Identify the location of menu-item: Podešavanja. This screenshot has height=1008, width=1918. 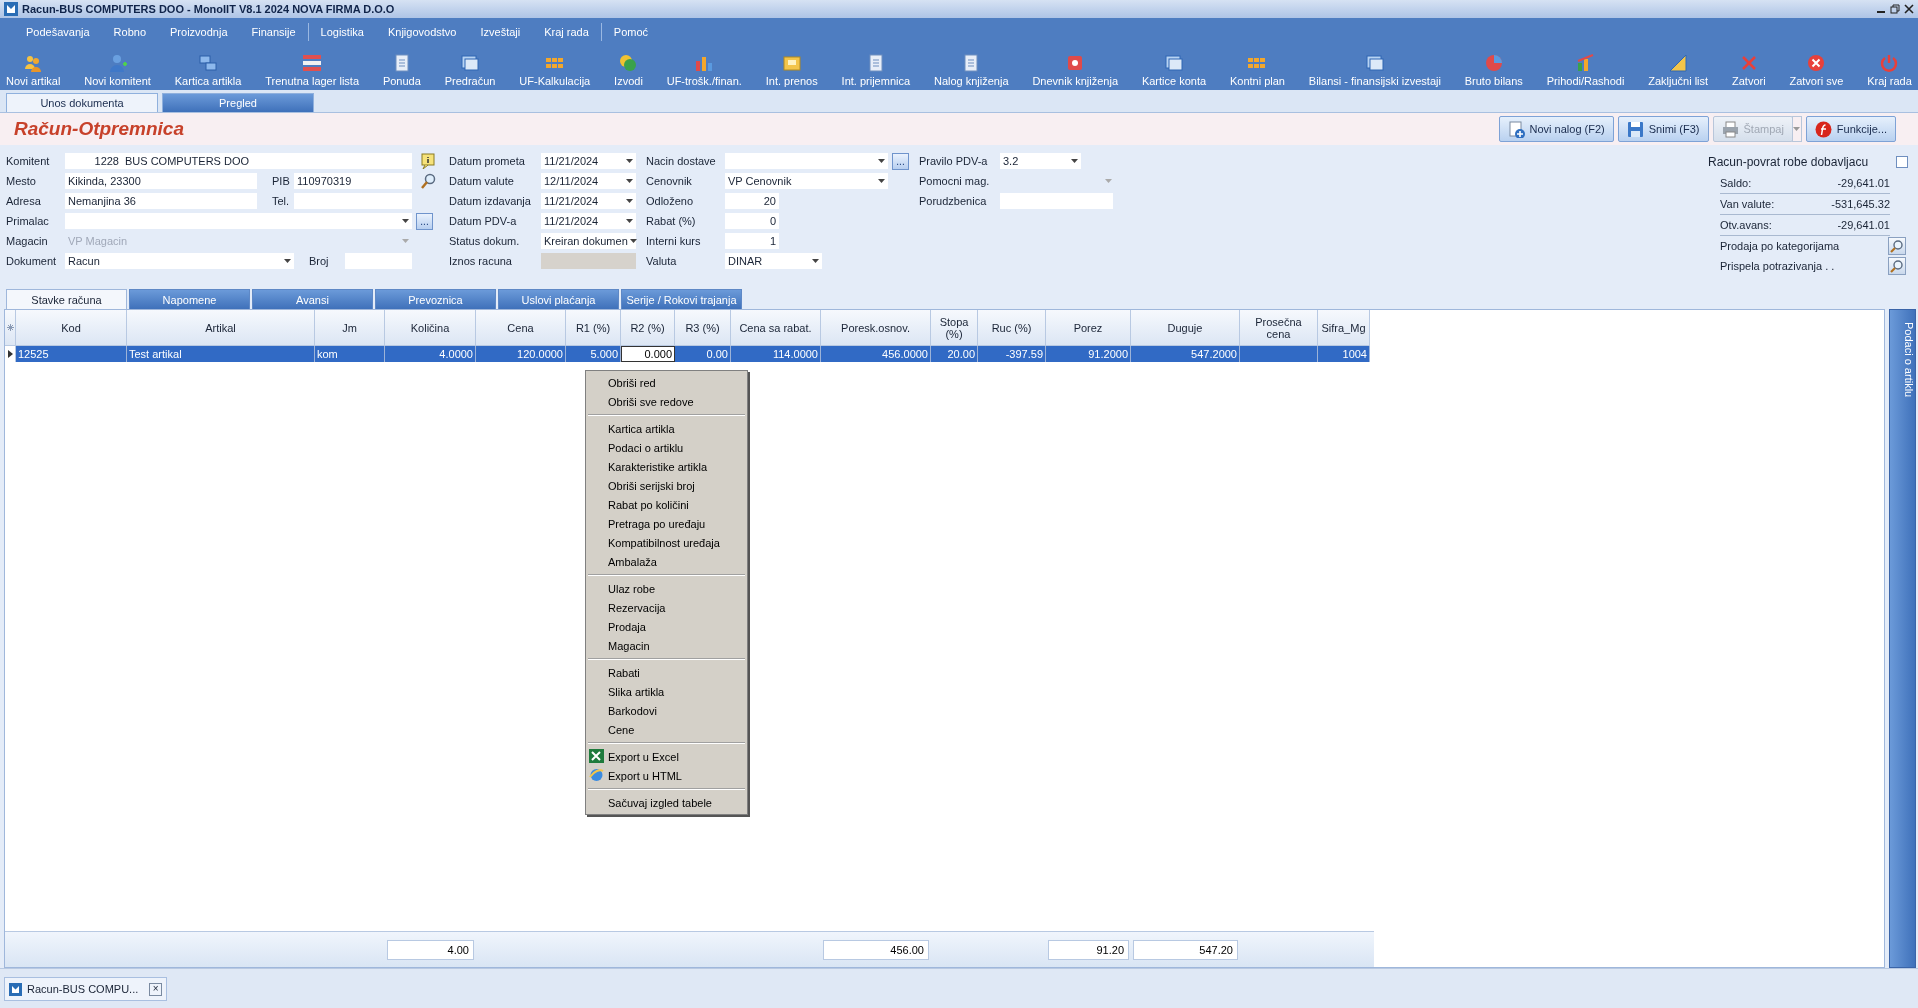
(58, 31).